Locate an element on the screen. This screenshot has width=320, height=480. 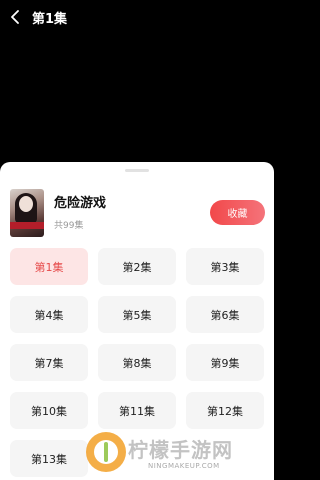
sheet-handle is located at coordinates (137, 170).